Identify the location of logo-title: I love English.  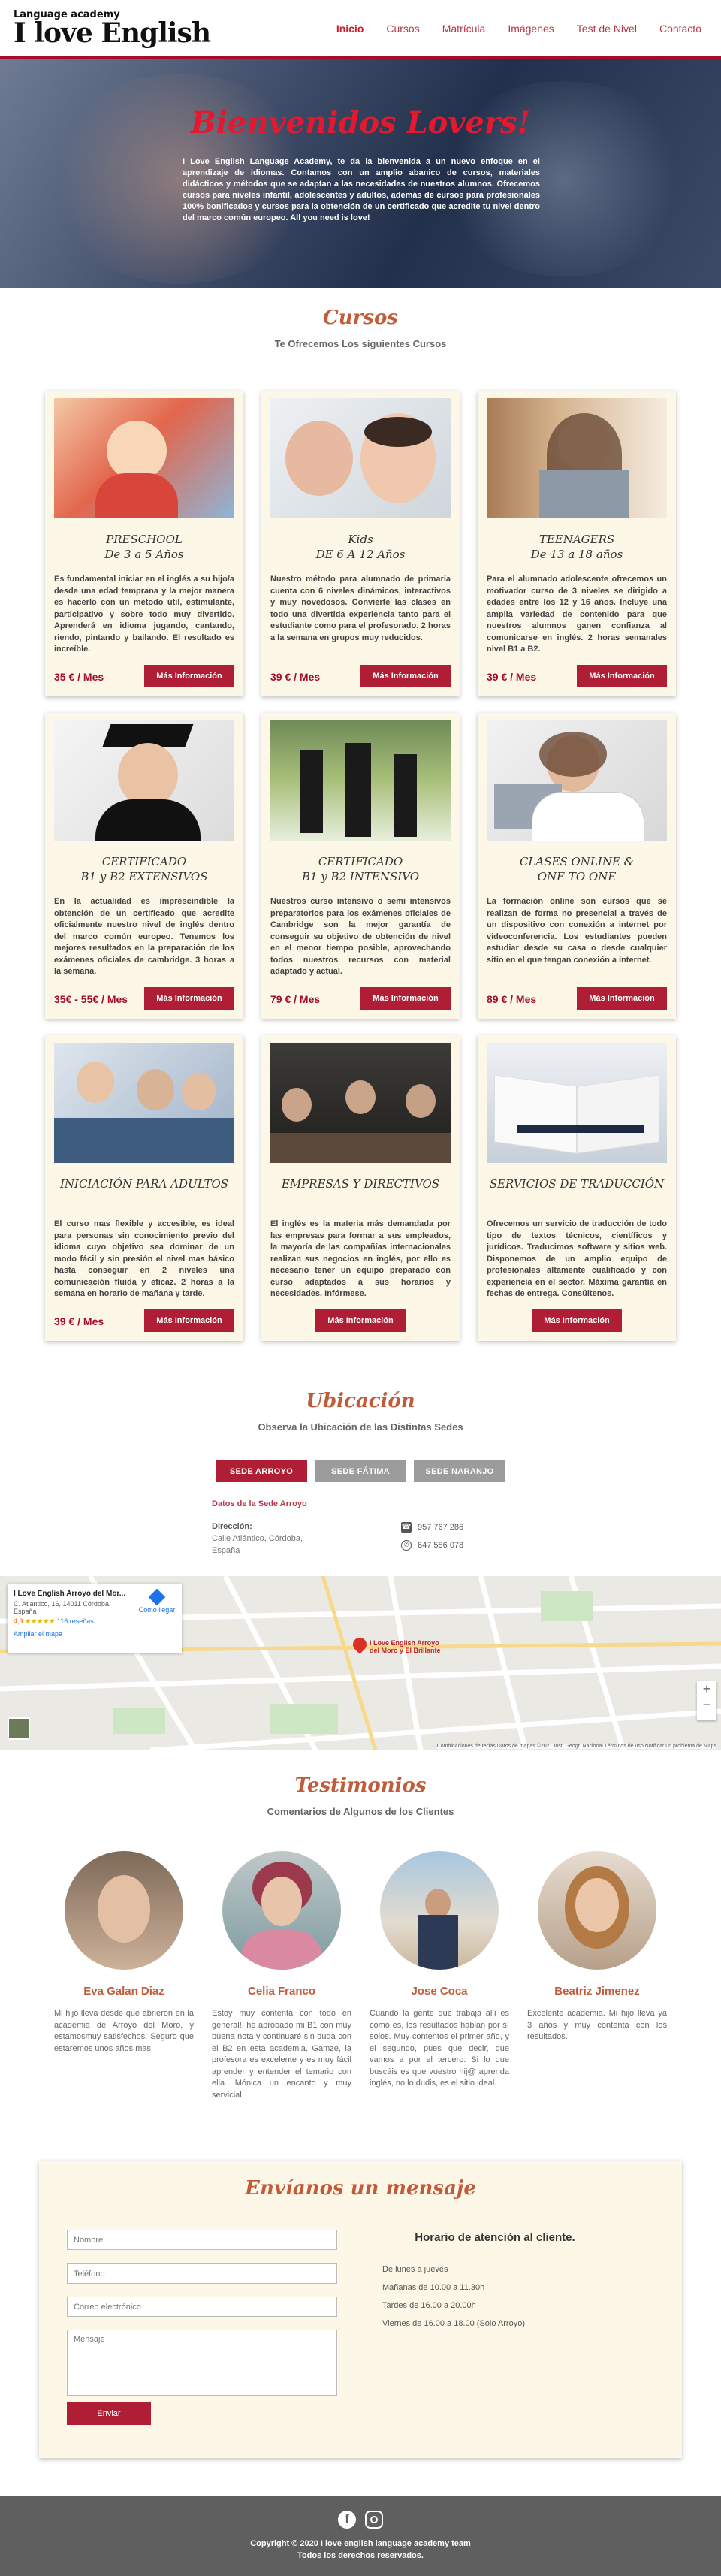
(113, 33).